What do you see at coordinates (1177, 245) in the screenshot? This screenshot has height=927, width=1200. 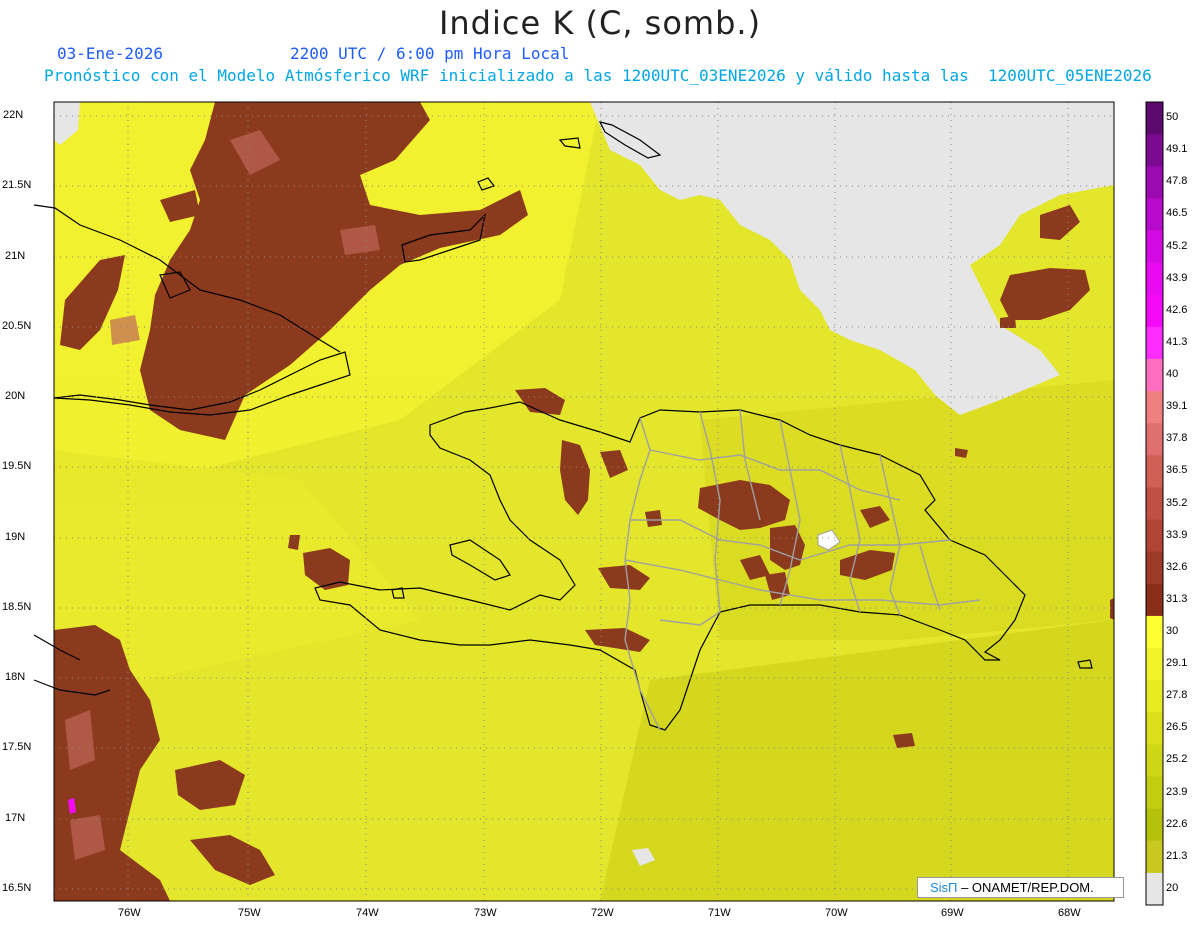 I see `colorbar-level-label: 45.2` at bounding box center [1177, 245].